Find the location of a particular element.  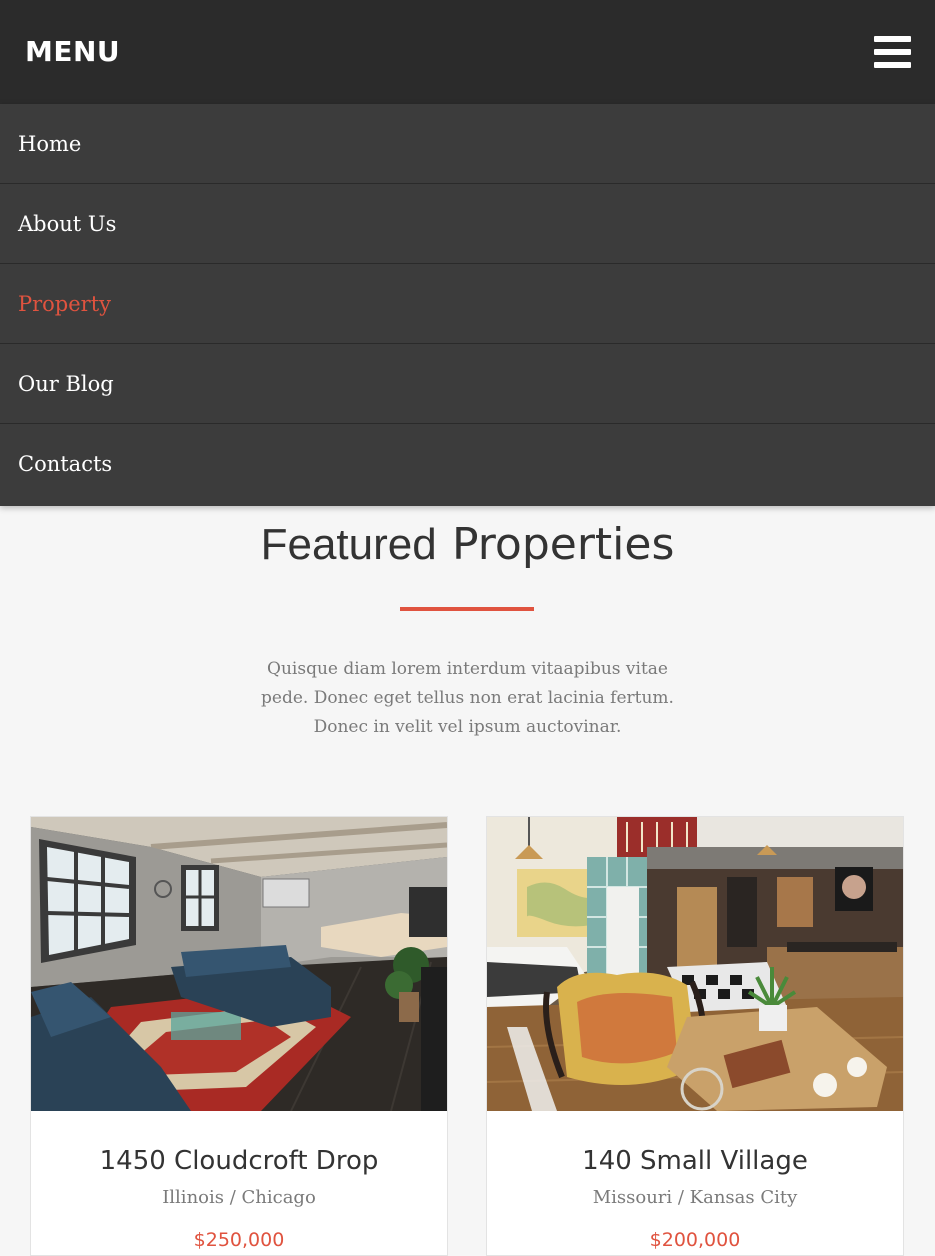

nav-link-about-us: About Us is located at coordinates (467, 224).